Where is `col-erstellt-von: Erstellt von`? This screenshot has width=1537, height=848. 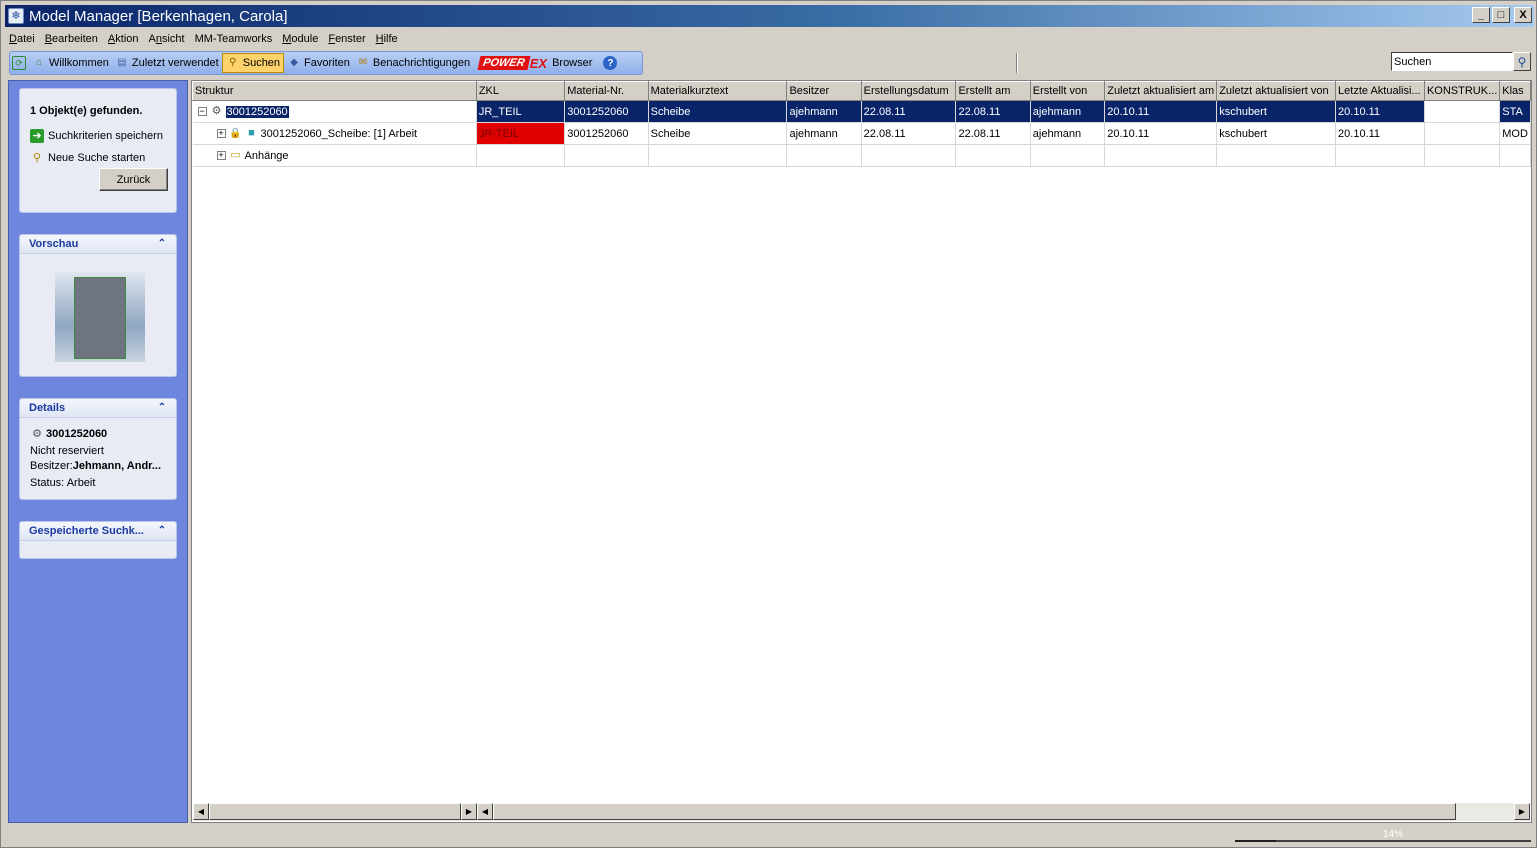 col-erstellt-von: Erstellt von is located at coordinates (1067, 91).